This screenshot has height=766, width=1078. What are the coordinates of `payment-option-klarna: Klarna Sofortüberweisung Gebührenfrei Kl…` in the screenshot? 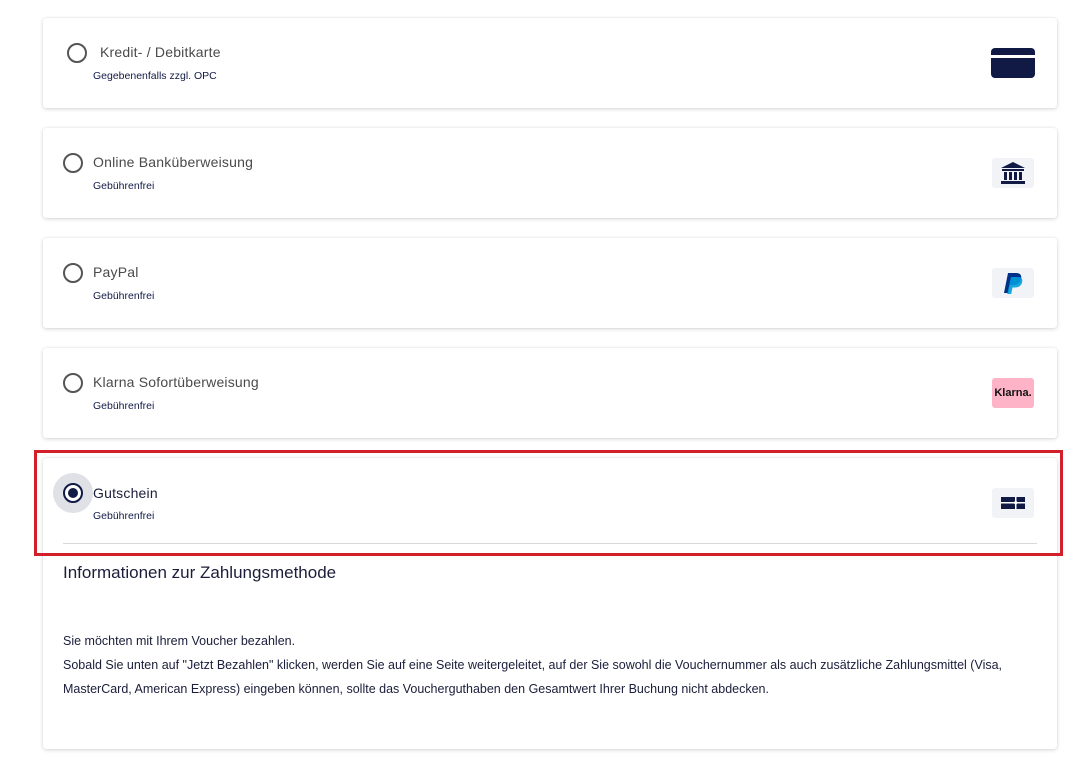 It's located at (550, 393).